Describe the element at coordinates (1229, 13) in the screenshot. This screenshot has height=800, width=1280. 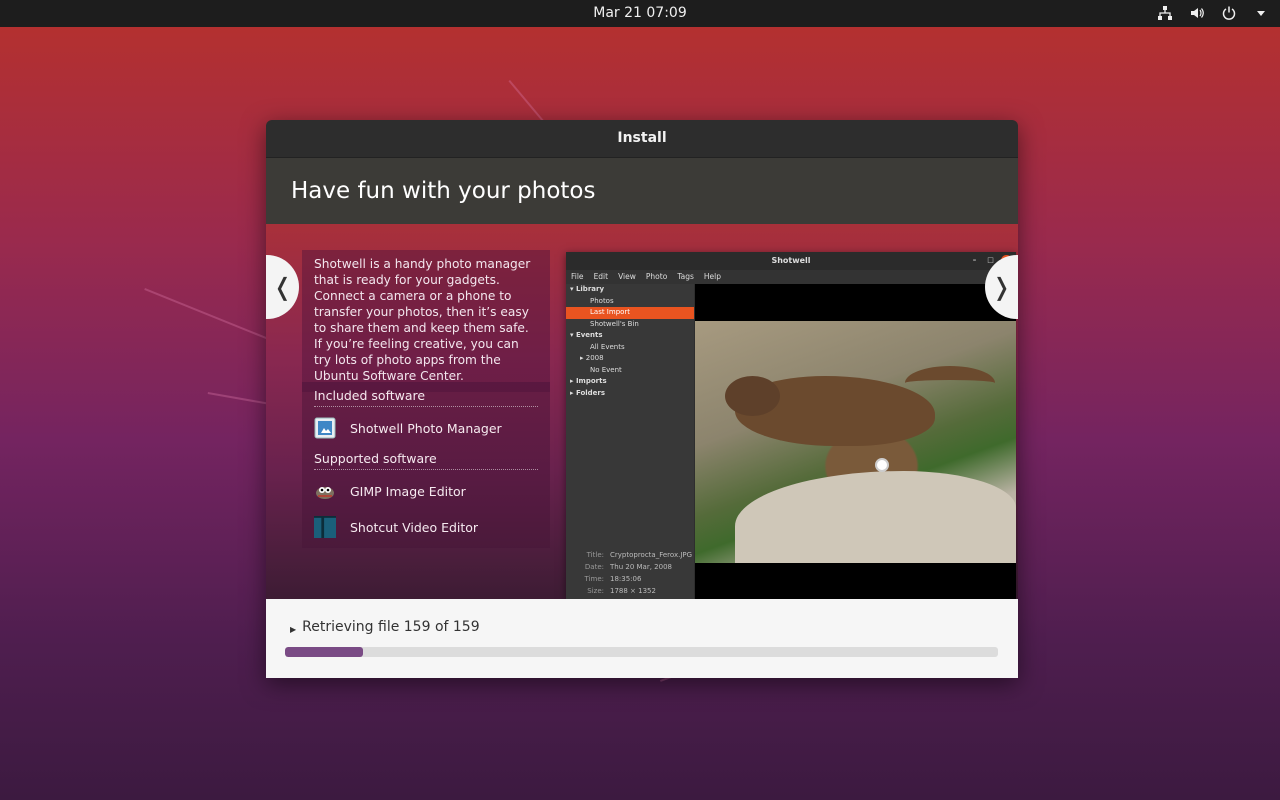
I see `power-icon` at that location.